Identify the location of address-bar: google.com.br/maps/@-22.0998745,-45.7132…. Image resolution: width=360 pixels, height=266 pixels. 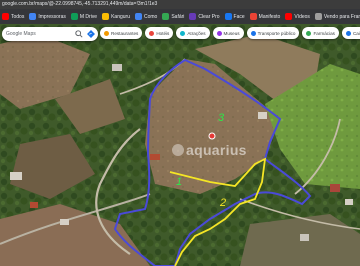
(180, 4).